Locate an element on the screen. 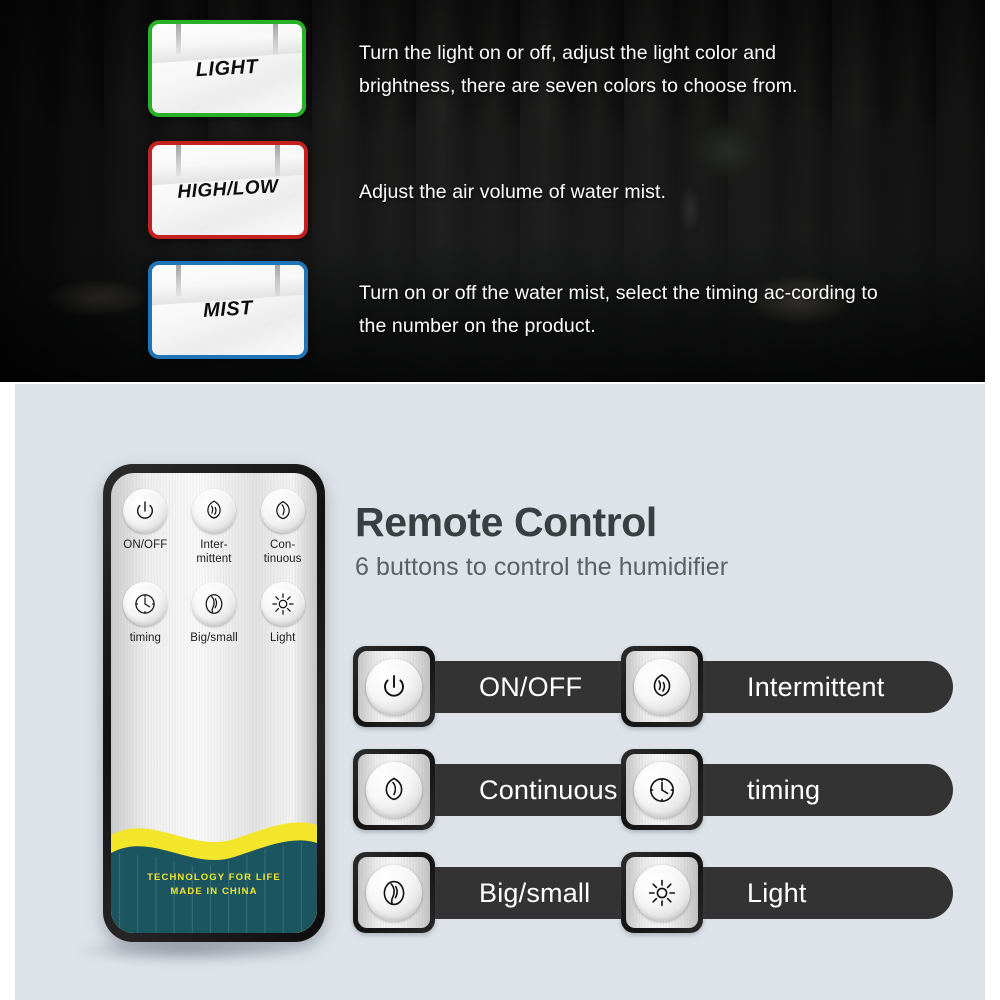  page-subtitle: 6 buttons to control the humidifier is located at coordinates (542, 567).